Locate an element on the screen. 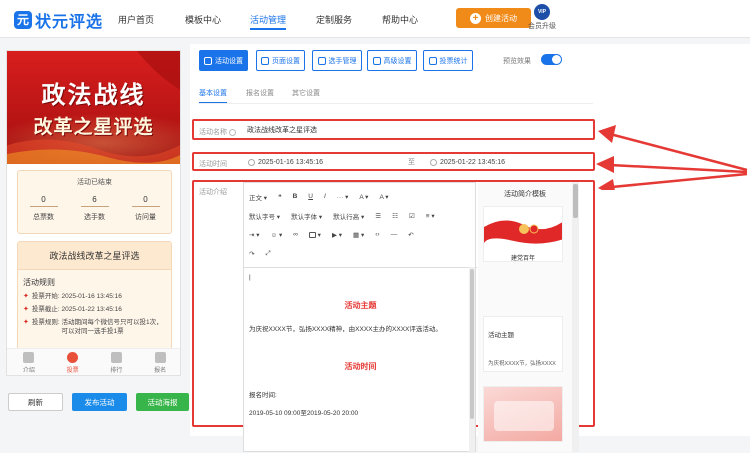 The image size is (750, 453). user-icon is located at coordinates (160, 357).